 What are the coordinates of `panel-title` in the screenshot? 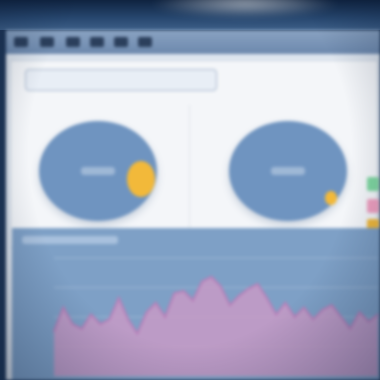 It's located at (121, 80).